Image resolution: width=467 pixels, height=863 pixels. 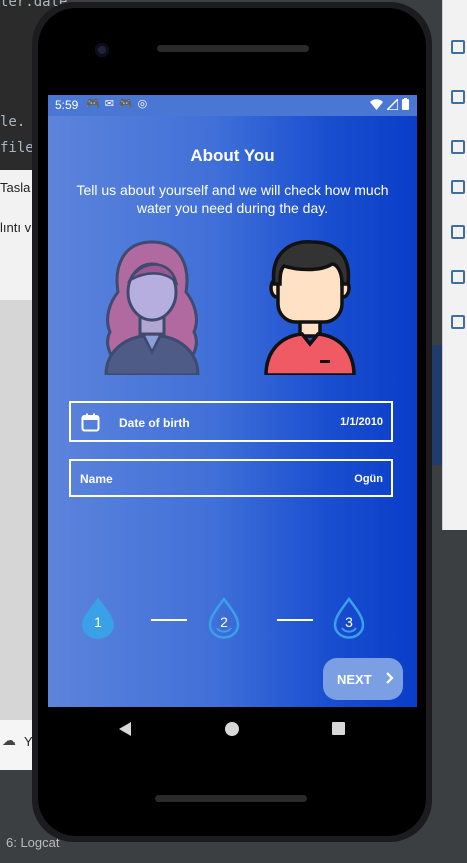 What do you see at coordinates (67, 105) in the screenshot?
I see `status-time: 5:59` at bounding box center [67, 105].